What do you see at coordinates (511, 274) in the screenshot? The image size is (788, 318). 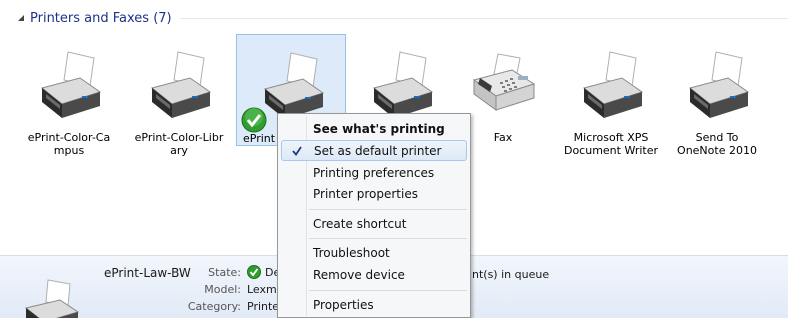 I see `queue-status: nt(s) in queue` at bounding box center [511, 274].